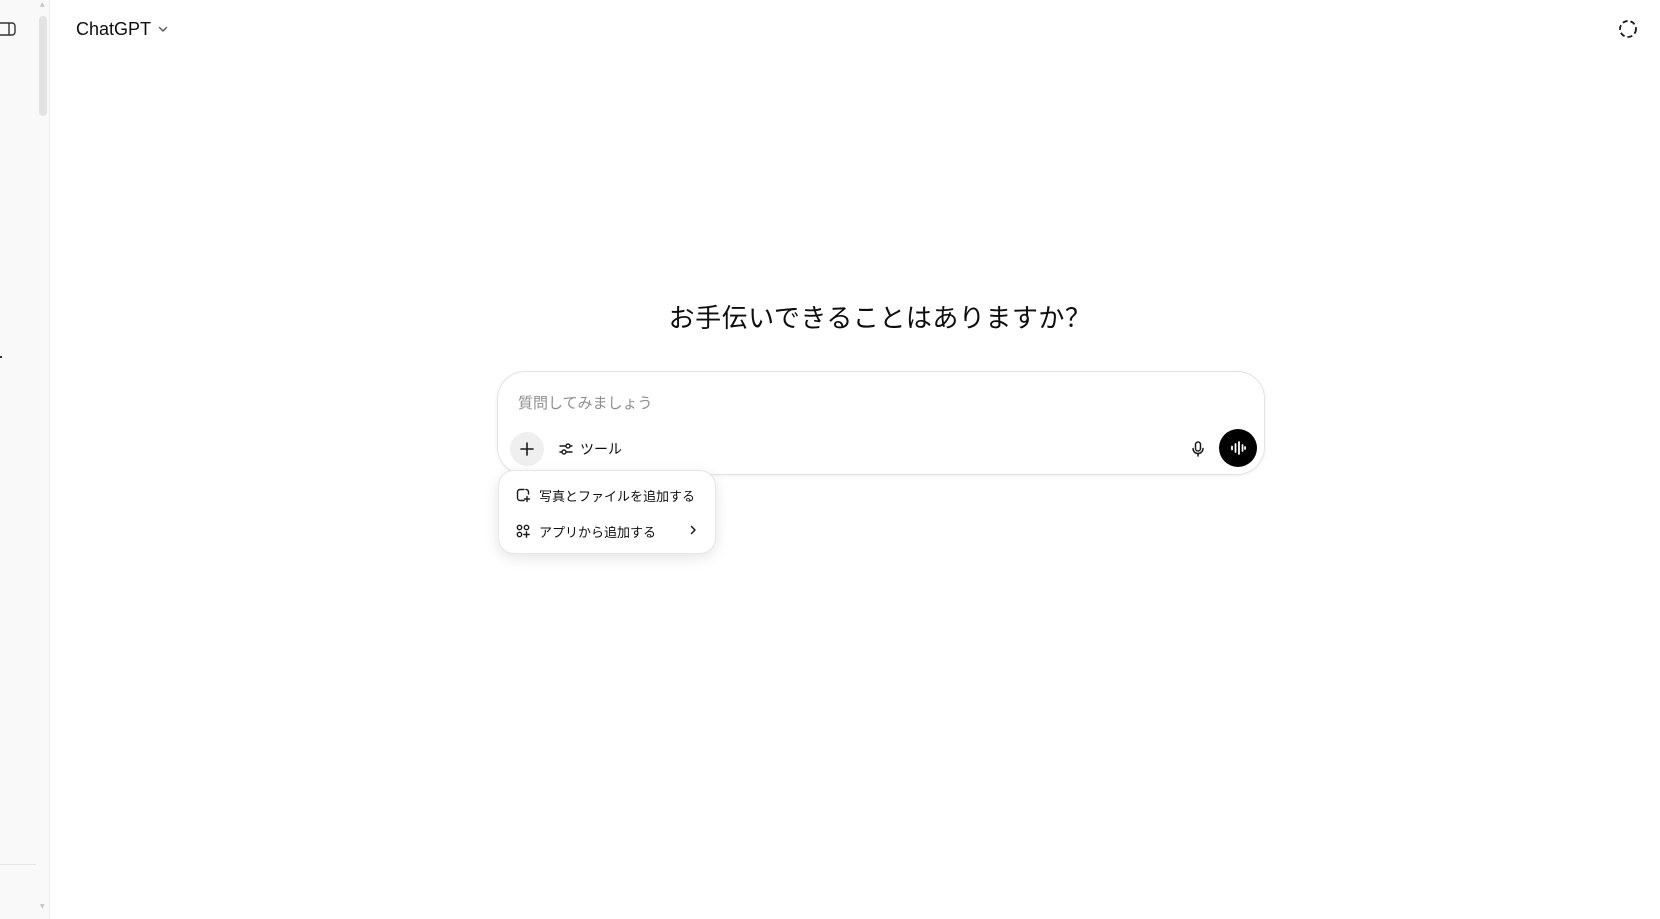 This screenshot has height=919, width=1660. I want to click on prompt-input, so click(818, 403).